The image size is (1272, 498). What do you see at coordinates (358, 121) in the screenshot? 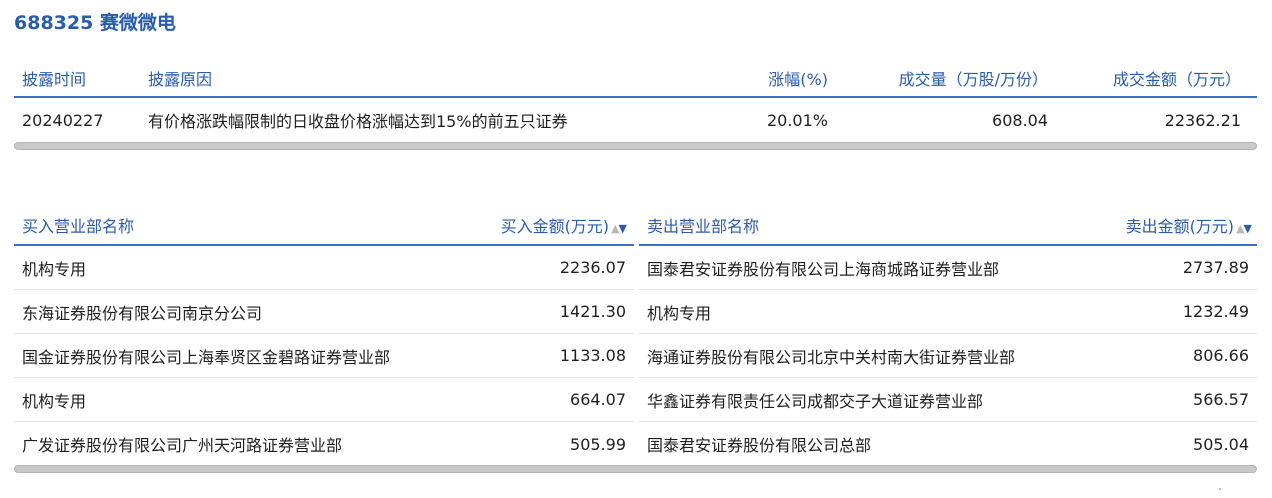
I see `disclosure-reason: 有价格涨跌幅限制的日收盘价格涨幅达到15%的前五只证券` at bounding box center [358, 121].